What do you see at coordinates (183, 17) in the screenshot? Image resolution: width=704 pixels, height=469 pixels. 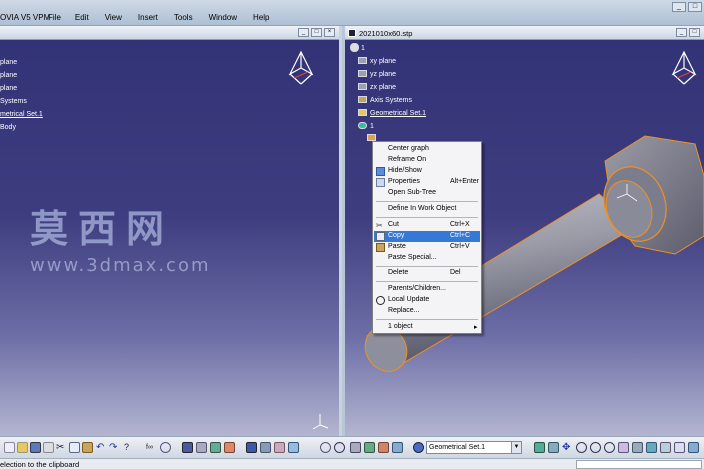 I see `menu-tools: Tools` at bounding box center [183, 17].